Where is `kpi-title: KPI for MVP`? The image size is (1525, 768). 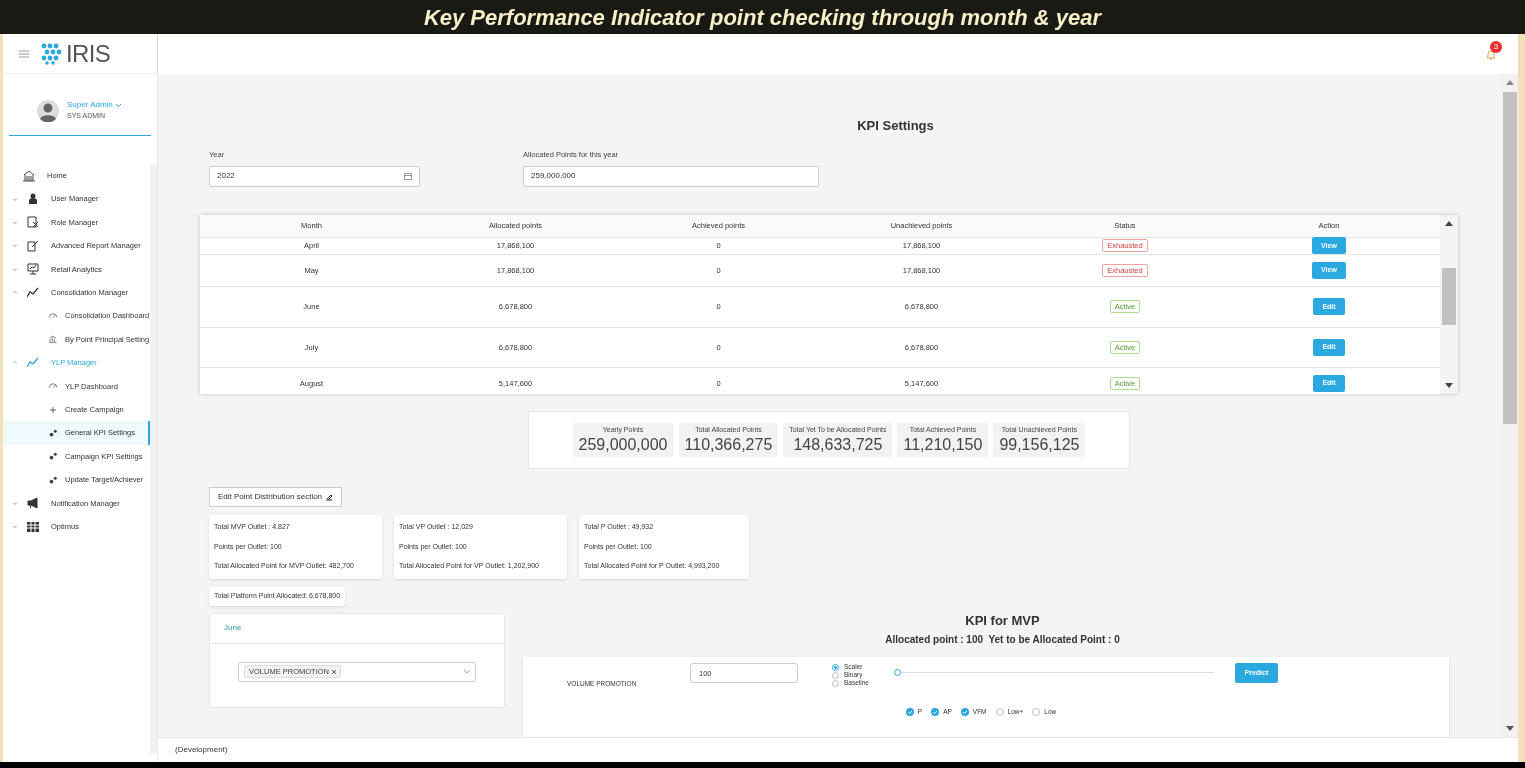 kpi-title: KPI for MVP is located at coordinates (1002, 620).